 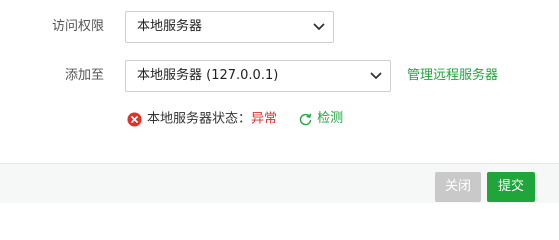 What do you see at coordinates (305, 119) in the screenshot?
I see `refresh-icon` at bounding box center [305, 119].